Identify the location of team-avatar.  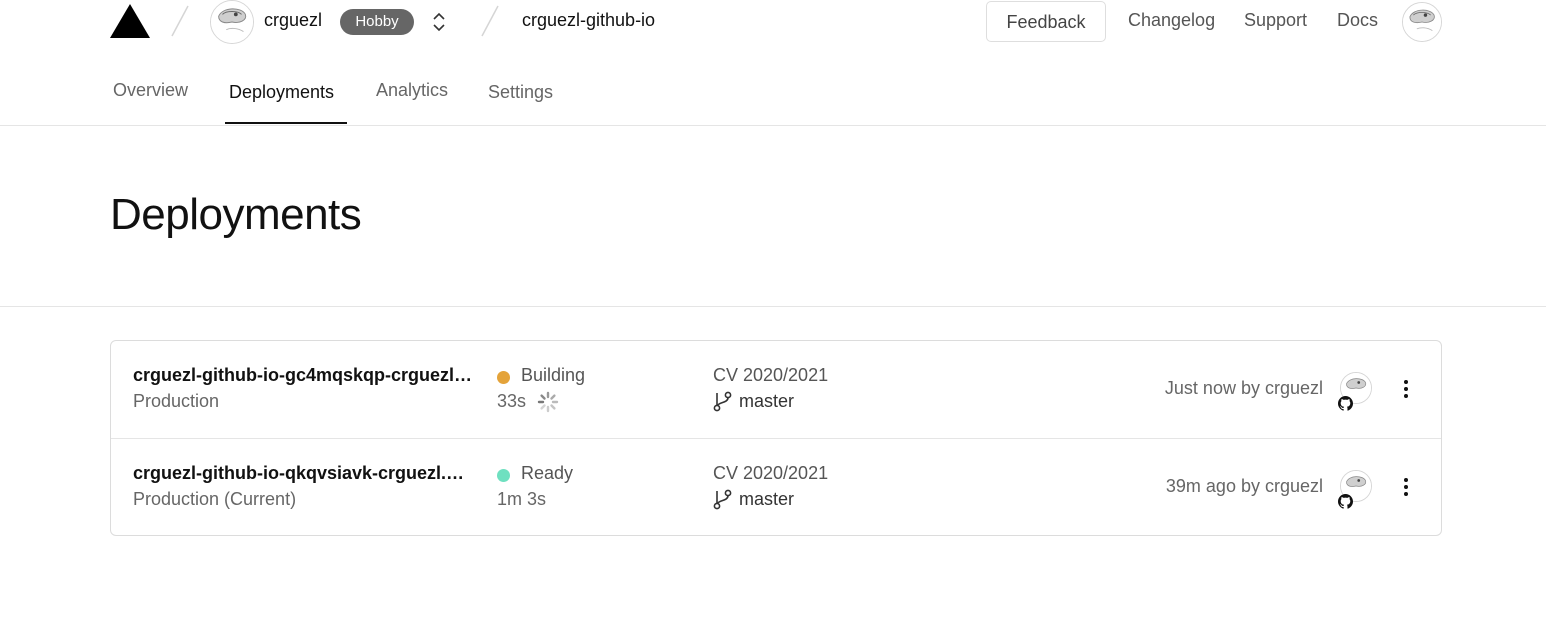
(232, 22).